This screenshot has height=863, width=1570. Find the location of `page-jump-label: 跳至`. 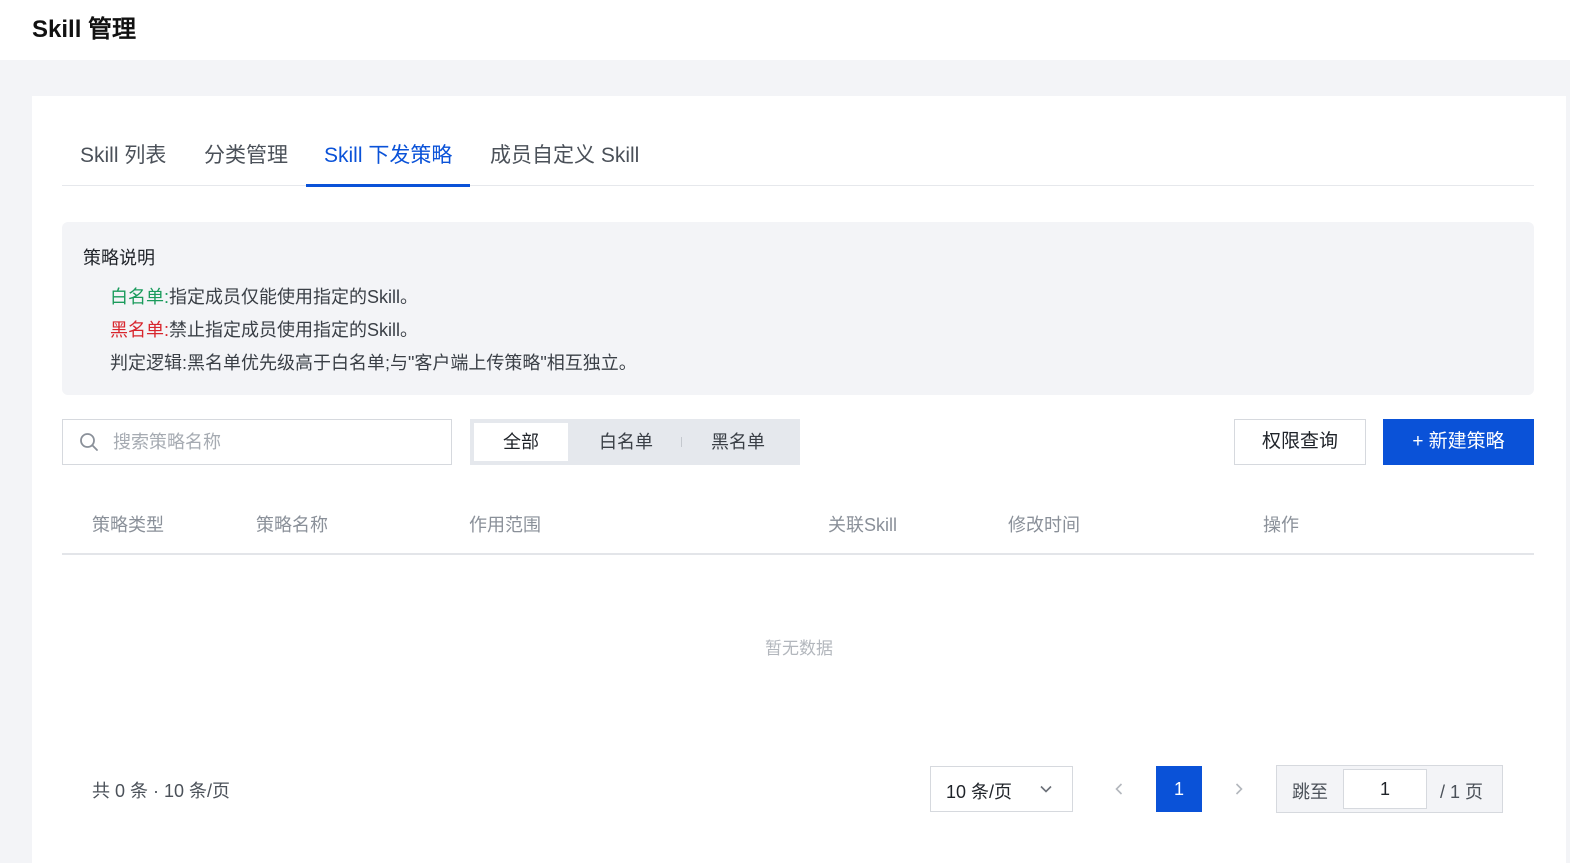

page-jump-label: 跳至 is located at coordinates (1310, 792).